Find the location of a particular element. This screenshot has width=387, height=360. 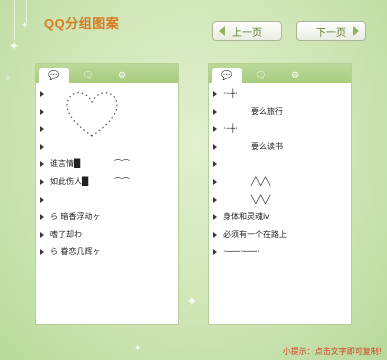

pattern-text: ら 眷恋几辉ヶ is located at coordinates (75, 252).